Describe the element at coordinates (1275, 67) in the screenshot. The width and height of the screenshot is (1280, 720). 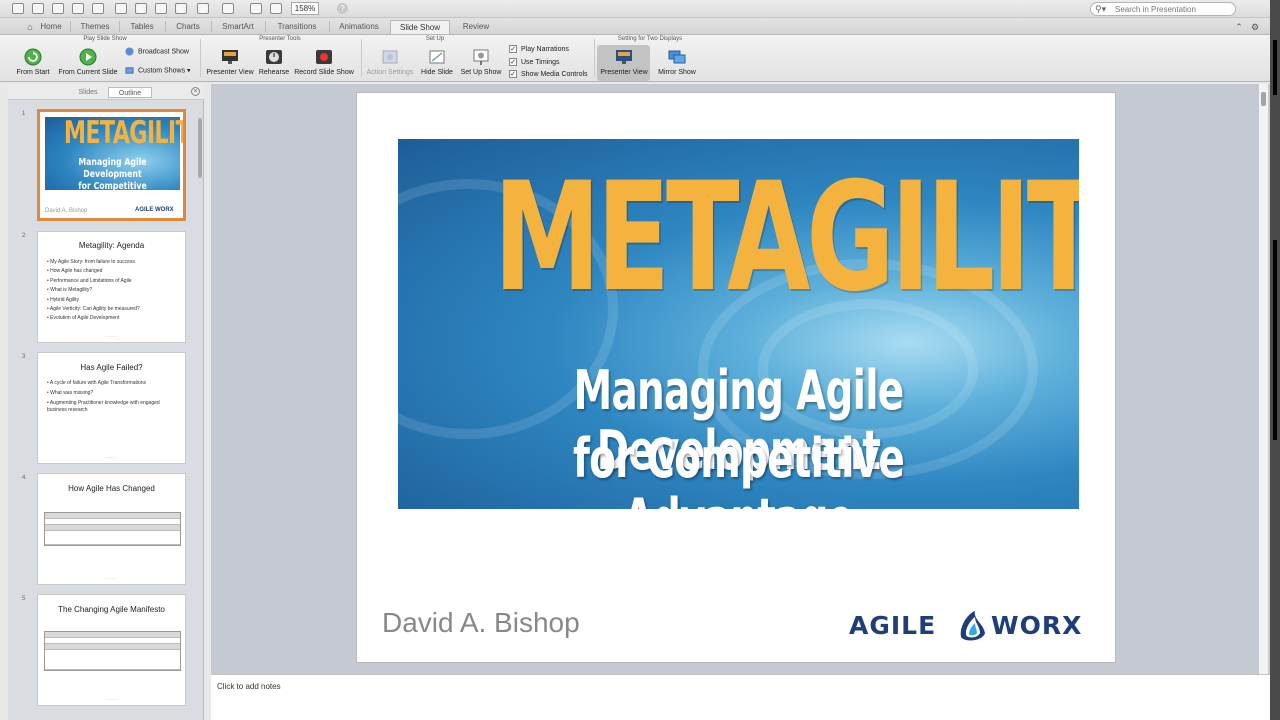
I see `edge-bar` at that location.